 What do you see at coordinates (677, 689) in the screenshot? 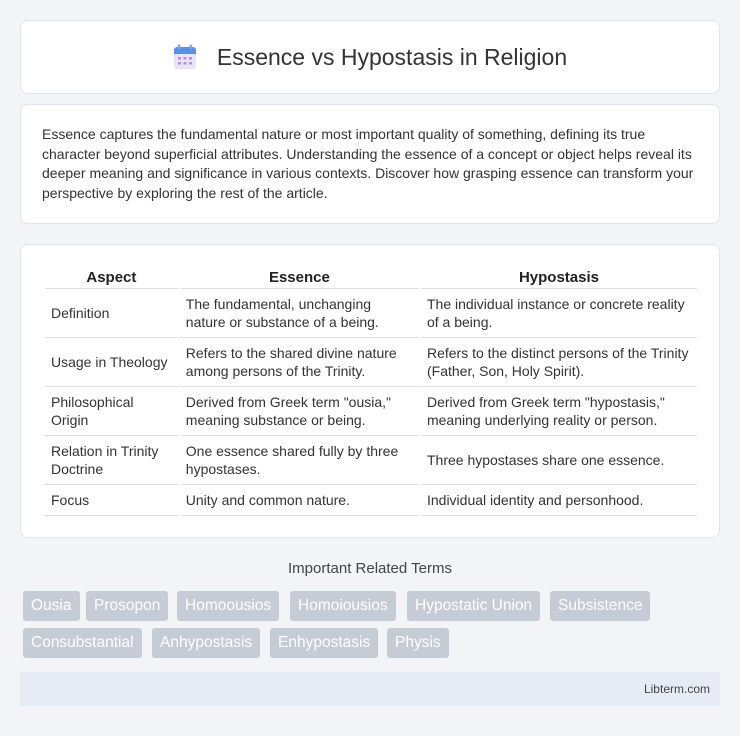
I see `footer-site-link: Libterm.com` at bounding box center [677, 689].